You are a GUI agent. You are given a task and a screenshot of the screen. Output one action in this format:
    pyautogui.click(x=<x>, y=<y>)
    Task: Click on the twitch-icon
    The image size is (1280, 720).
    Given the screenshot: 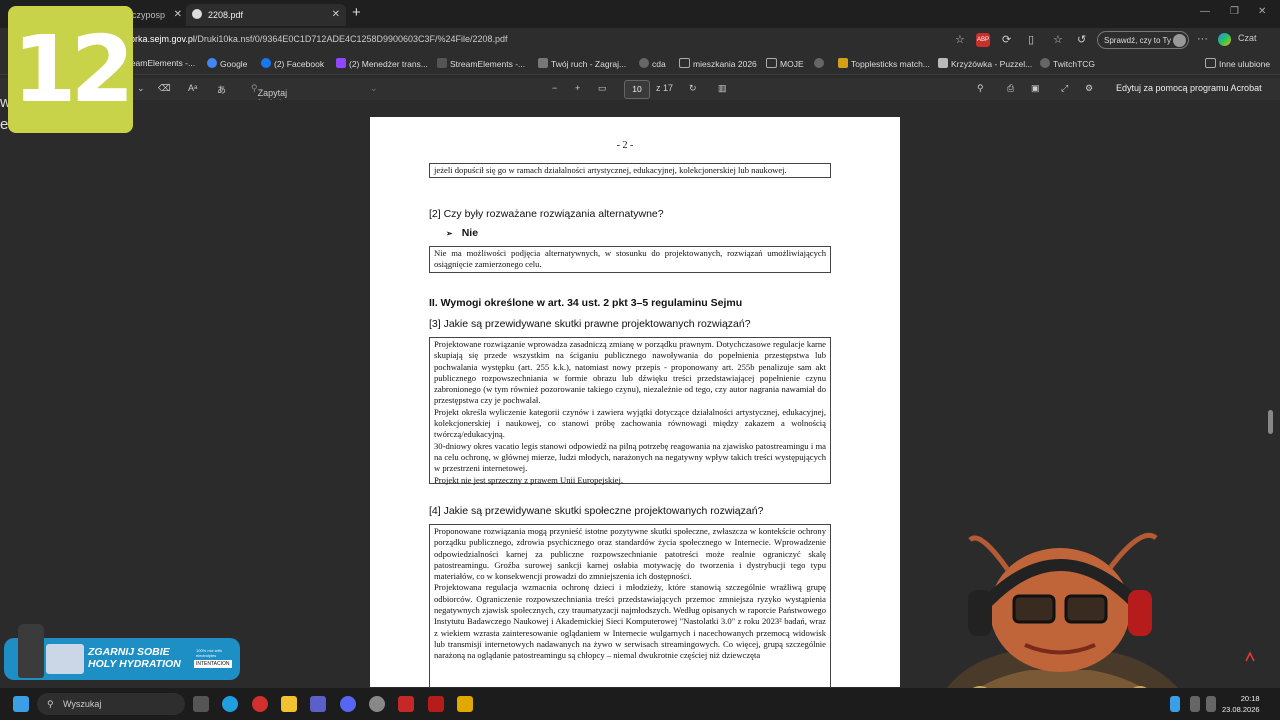 What is the action you would take?
    pyautogui.click(x=341, y=63)
    